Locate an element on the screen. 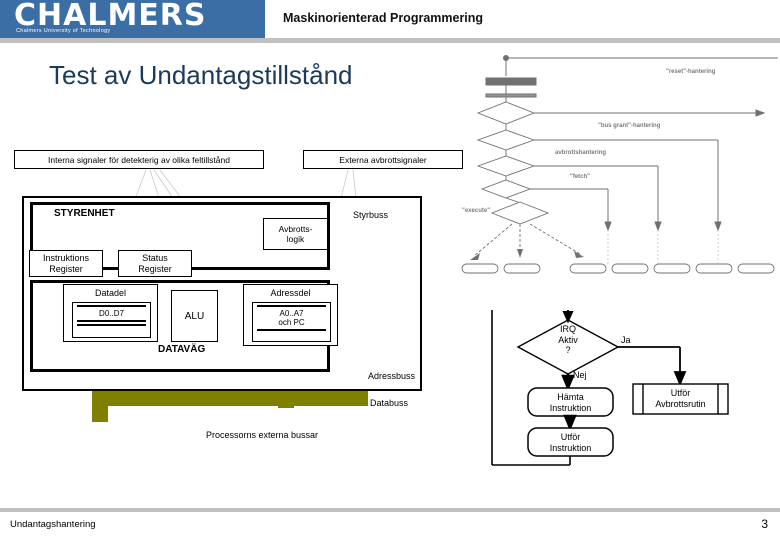 Image resolution: width=780 pixels, height=540 pixels. data-part-title: Datadel is located at coordinates (110, 293).